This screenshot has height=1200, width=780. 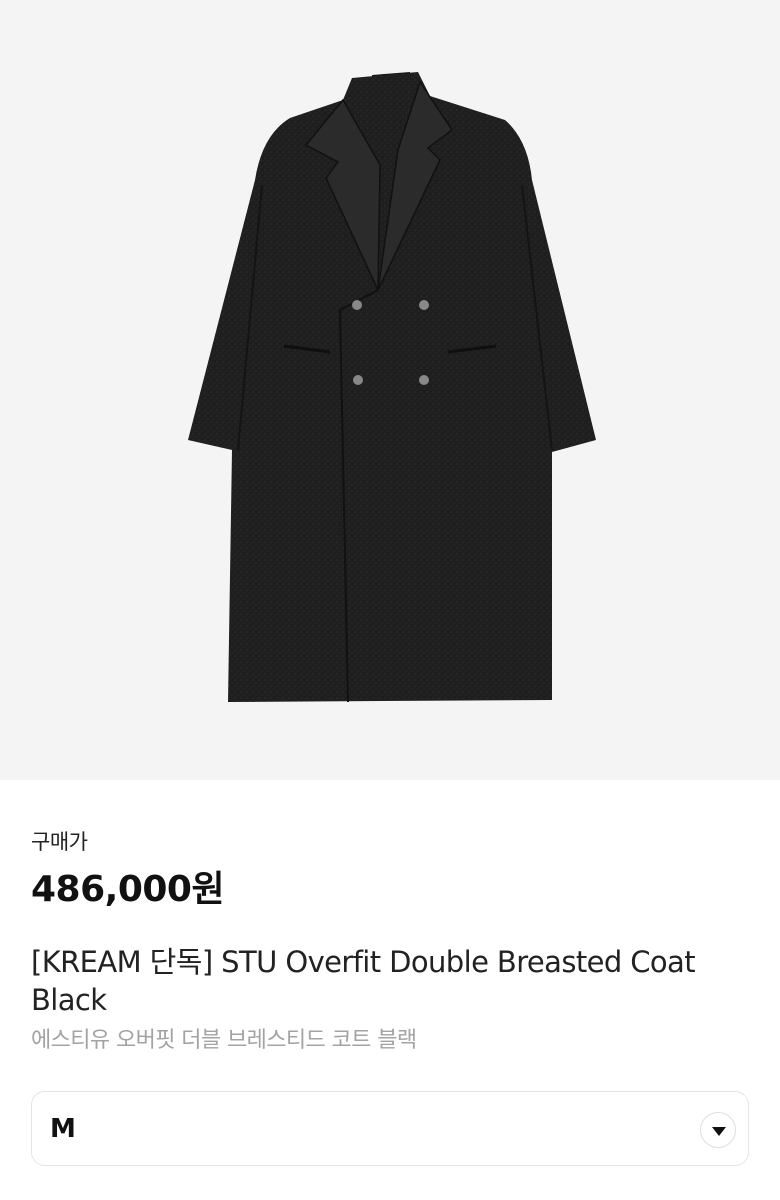 What do you see at coordinates (390, 1128) in the screenshot?
I see `size-select: M` at bounding box center [390, 1128].